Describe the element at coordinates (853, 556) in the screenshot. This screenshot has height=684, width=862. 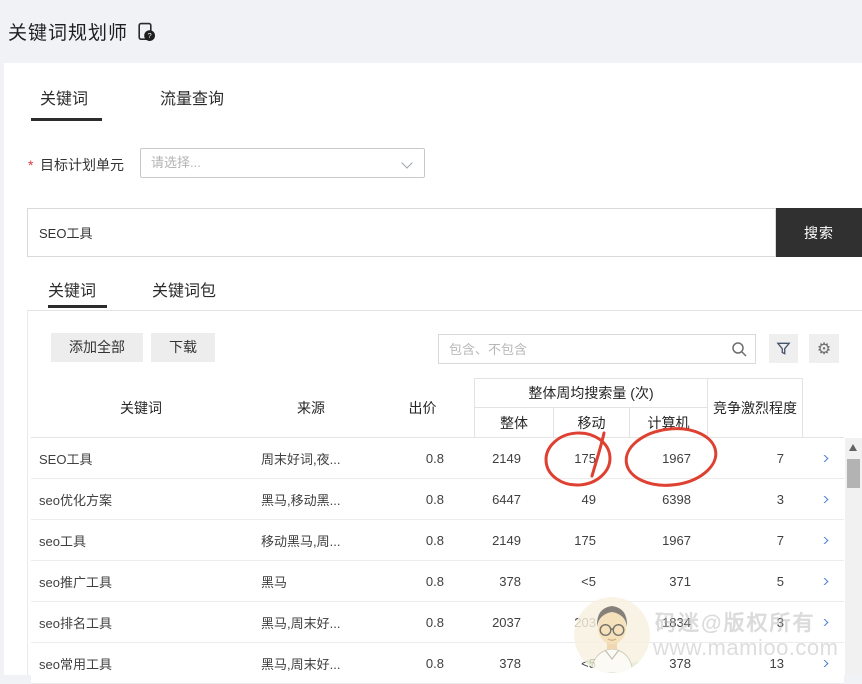
I see `vertical-scrollbar` at that location.